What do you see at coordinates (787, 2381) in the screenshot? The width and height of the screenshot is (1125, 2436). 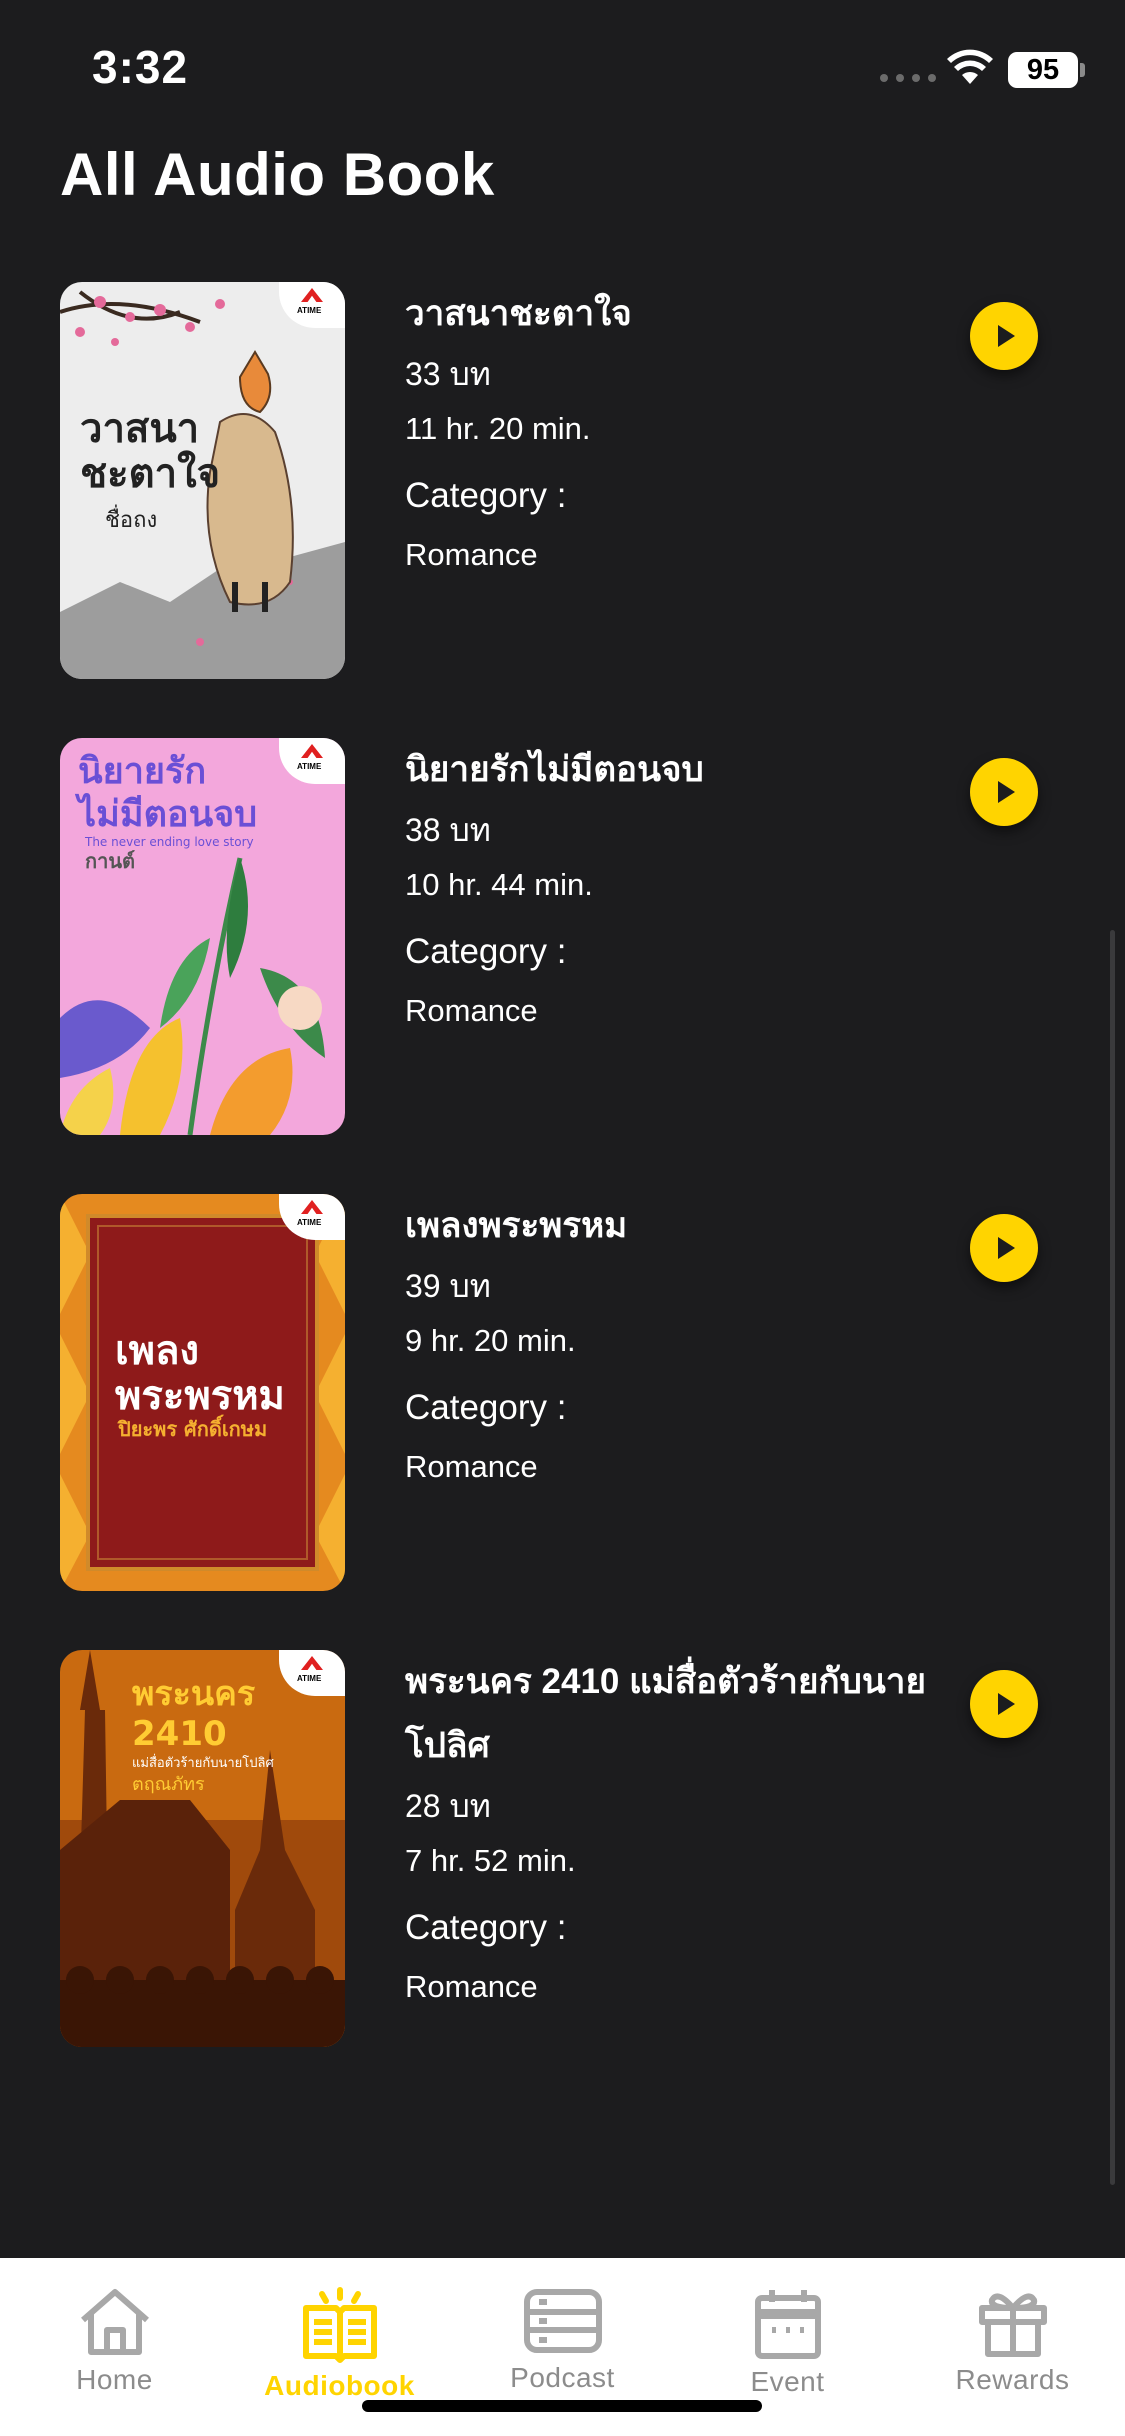 I see `tab-label: Event` at bounding box center [787, 2381].